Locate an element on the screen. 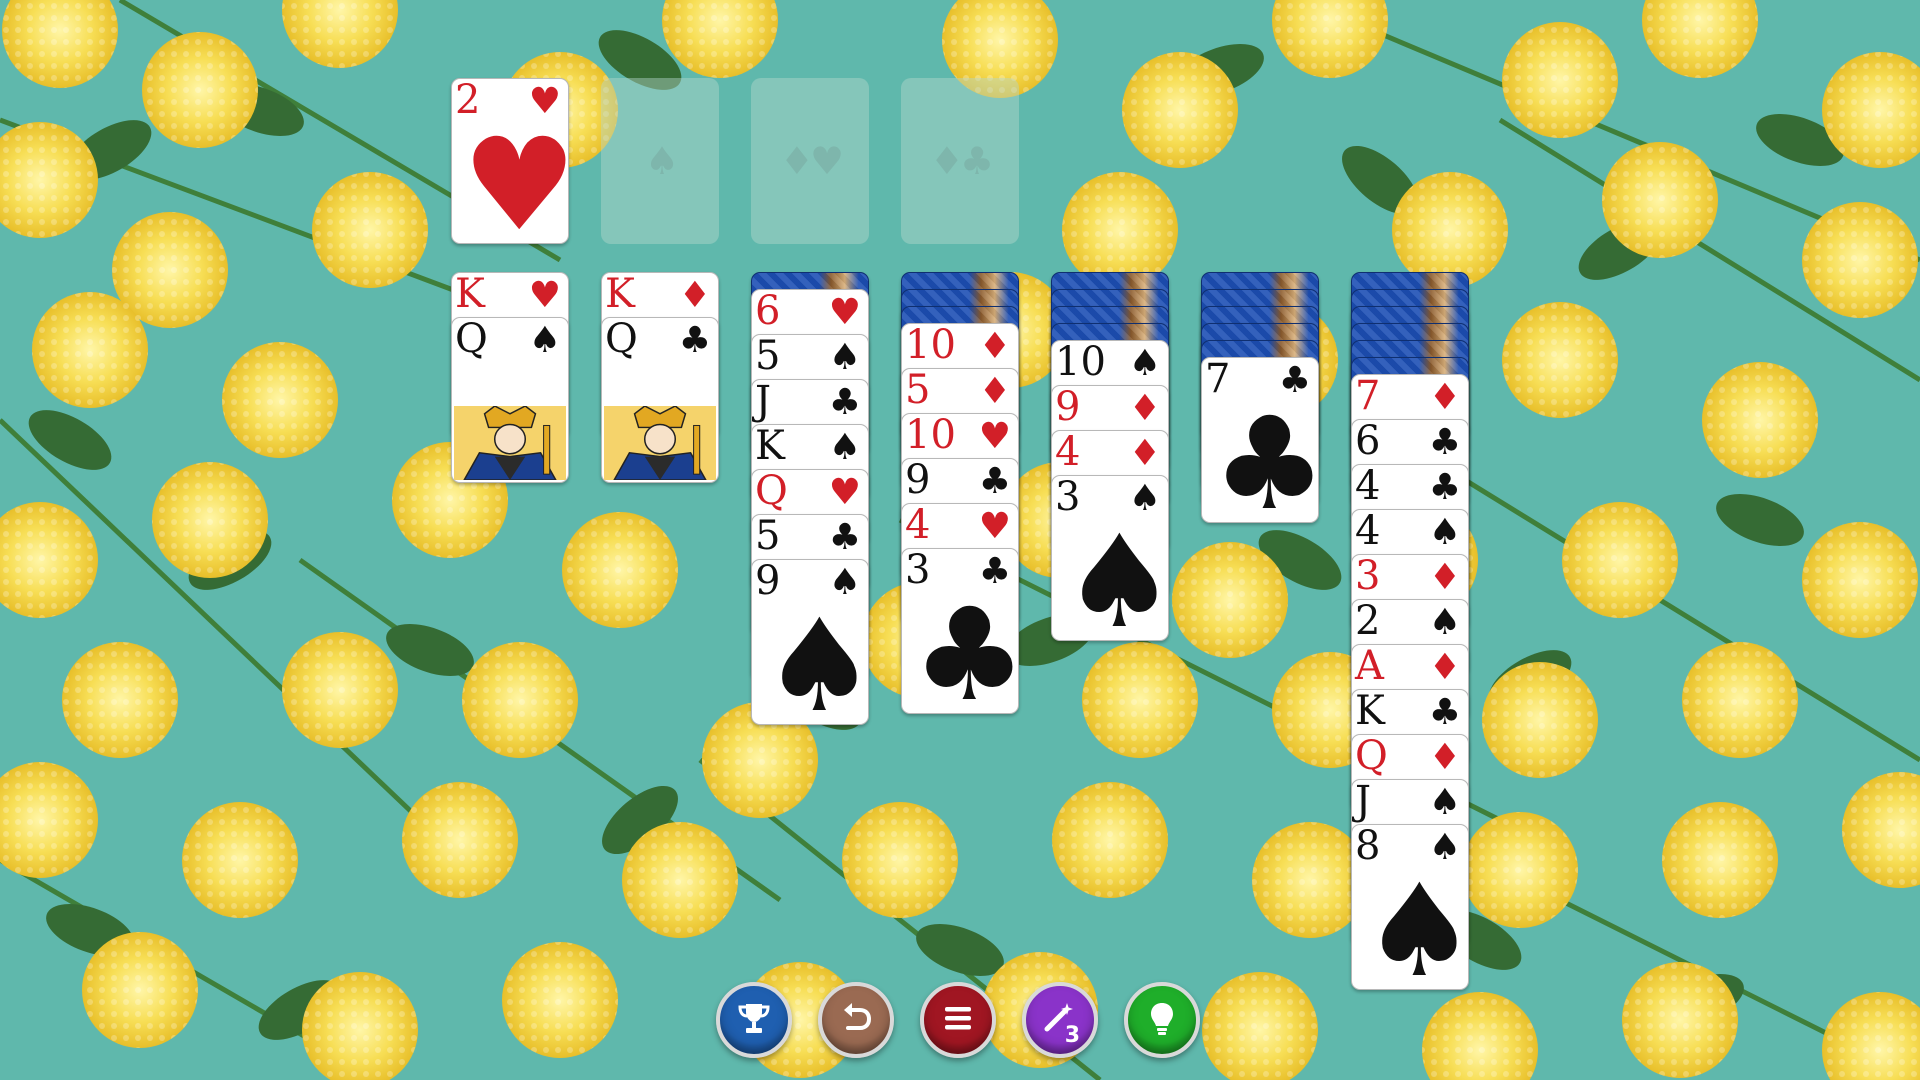  tableau-7-card: 8 ♠ ♠ is located at coordinates (1410, 907).